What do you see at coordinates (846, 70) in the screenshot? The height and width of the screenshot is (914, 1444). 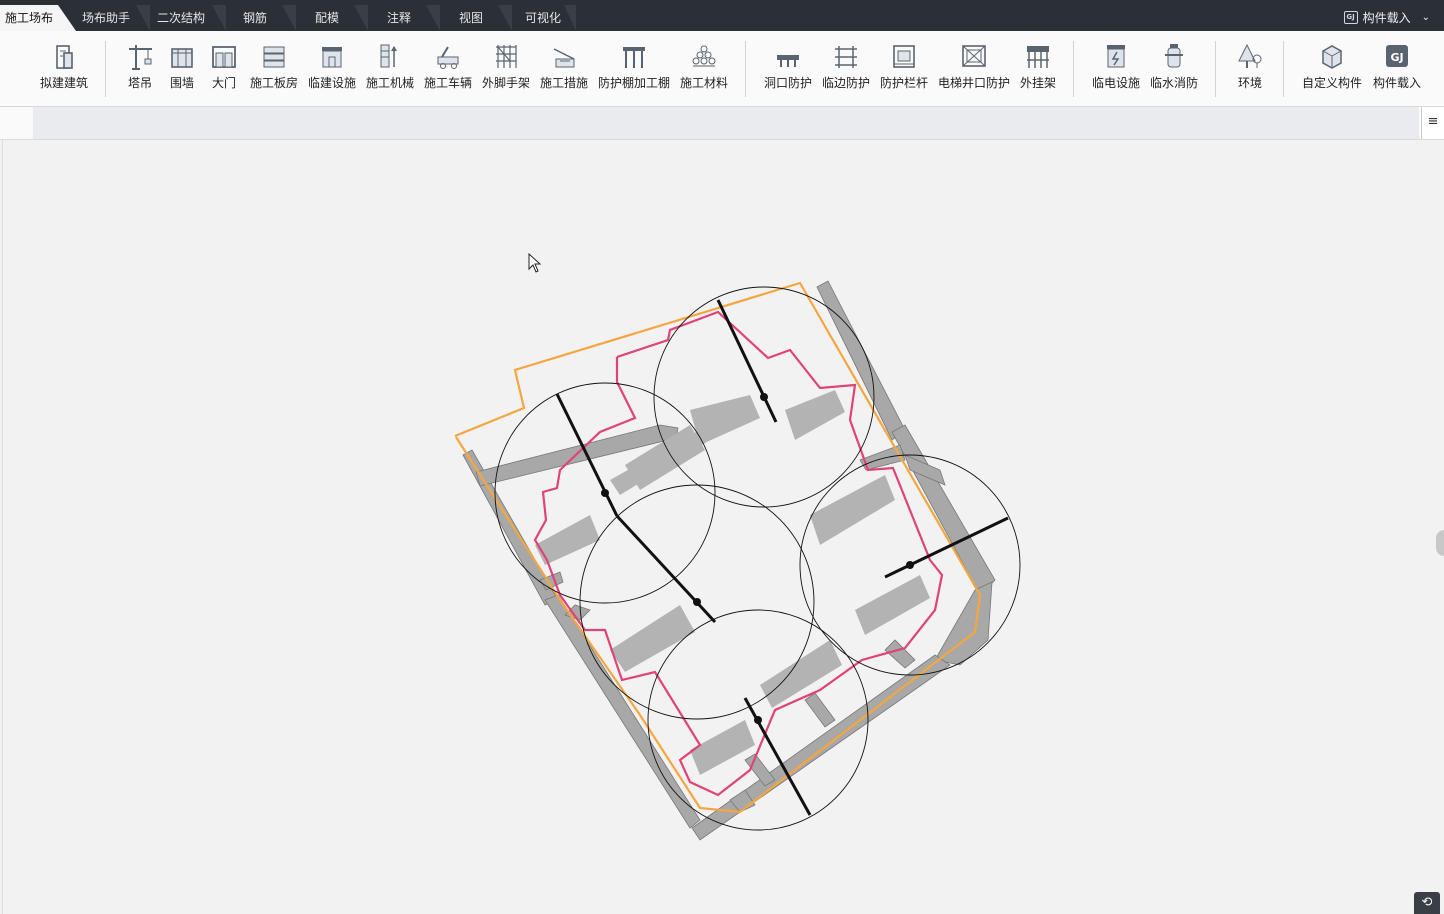 I see `ribbon-edge-guard: 临边防护` at bounding box center [846, 70].